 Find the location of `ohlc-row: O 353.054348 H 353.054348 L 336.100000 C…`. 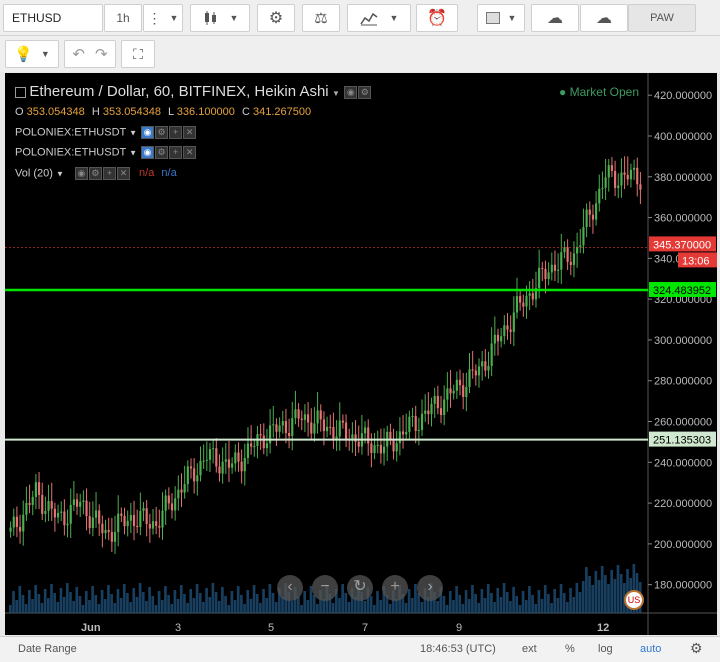

ohlc-row: O 353.054348 H 353.054348 L 336.100000 C… is located at coordinates (163, 112).